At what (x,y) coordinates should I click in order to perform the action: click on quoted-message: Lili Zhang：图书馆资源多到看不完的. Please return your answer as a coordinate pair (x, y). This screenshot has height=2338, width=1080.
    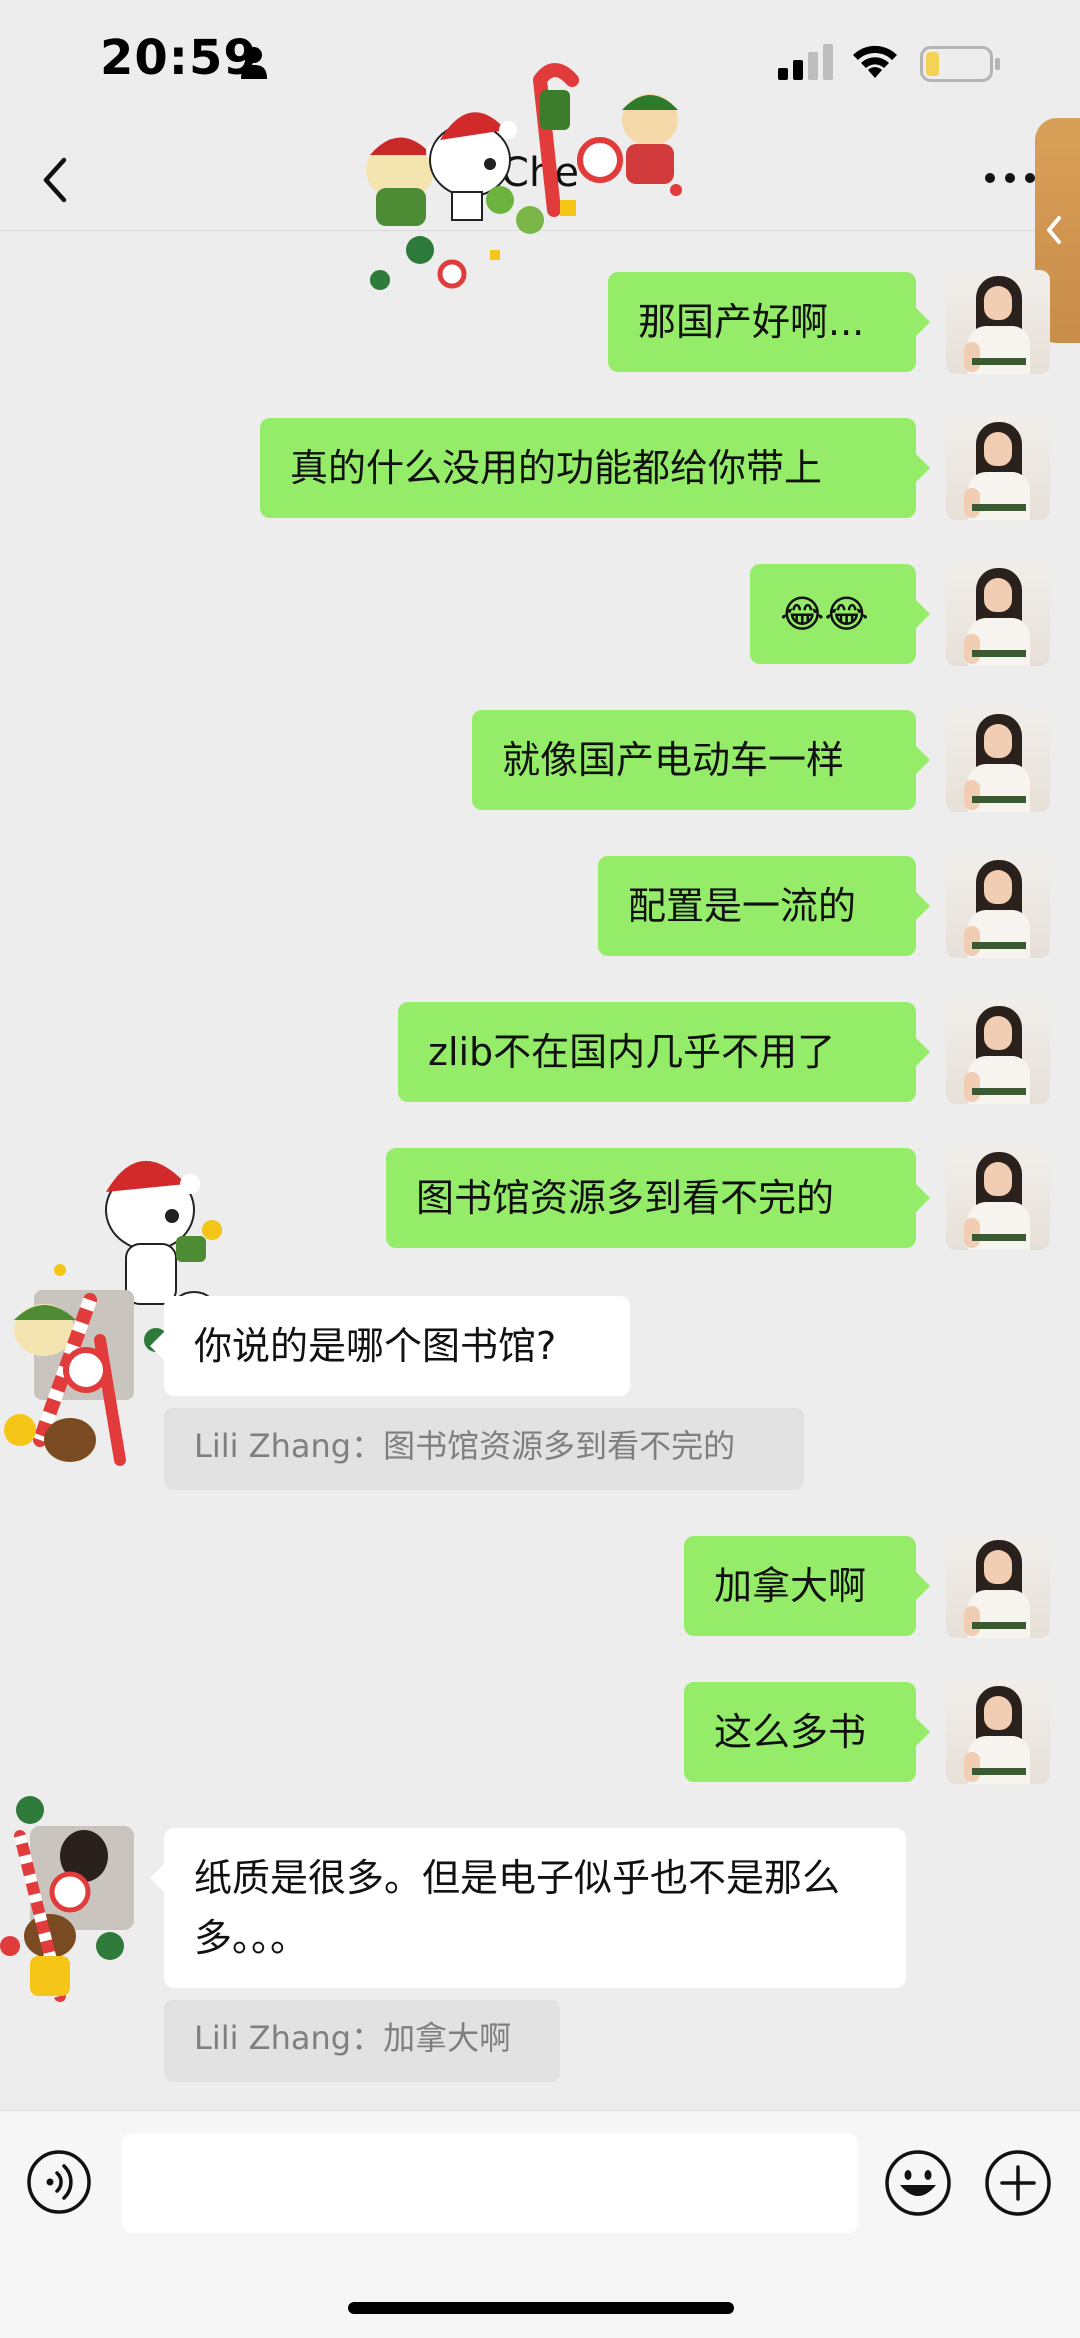
    Looking at the image, I should click on (484, 1449).